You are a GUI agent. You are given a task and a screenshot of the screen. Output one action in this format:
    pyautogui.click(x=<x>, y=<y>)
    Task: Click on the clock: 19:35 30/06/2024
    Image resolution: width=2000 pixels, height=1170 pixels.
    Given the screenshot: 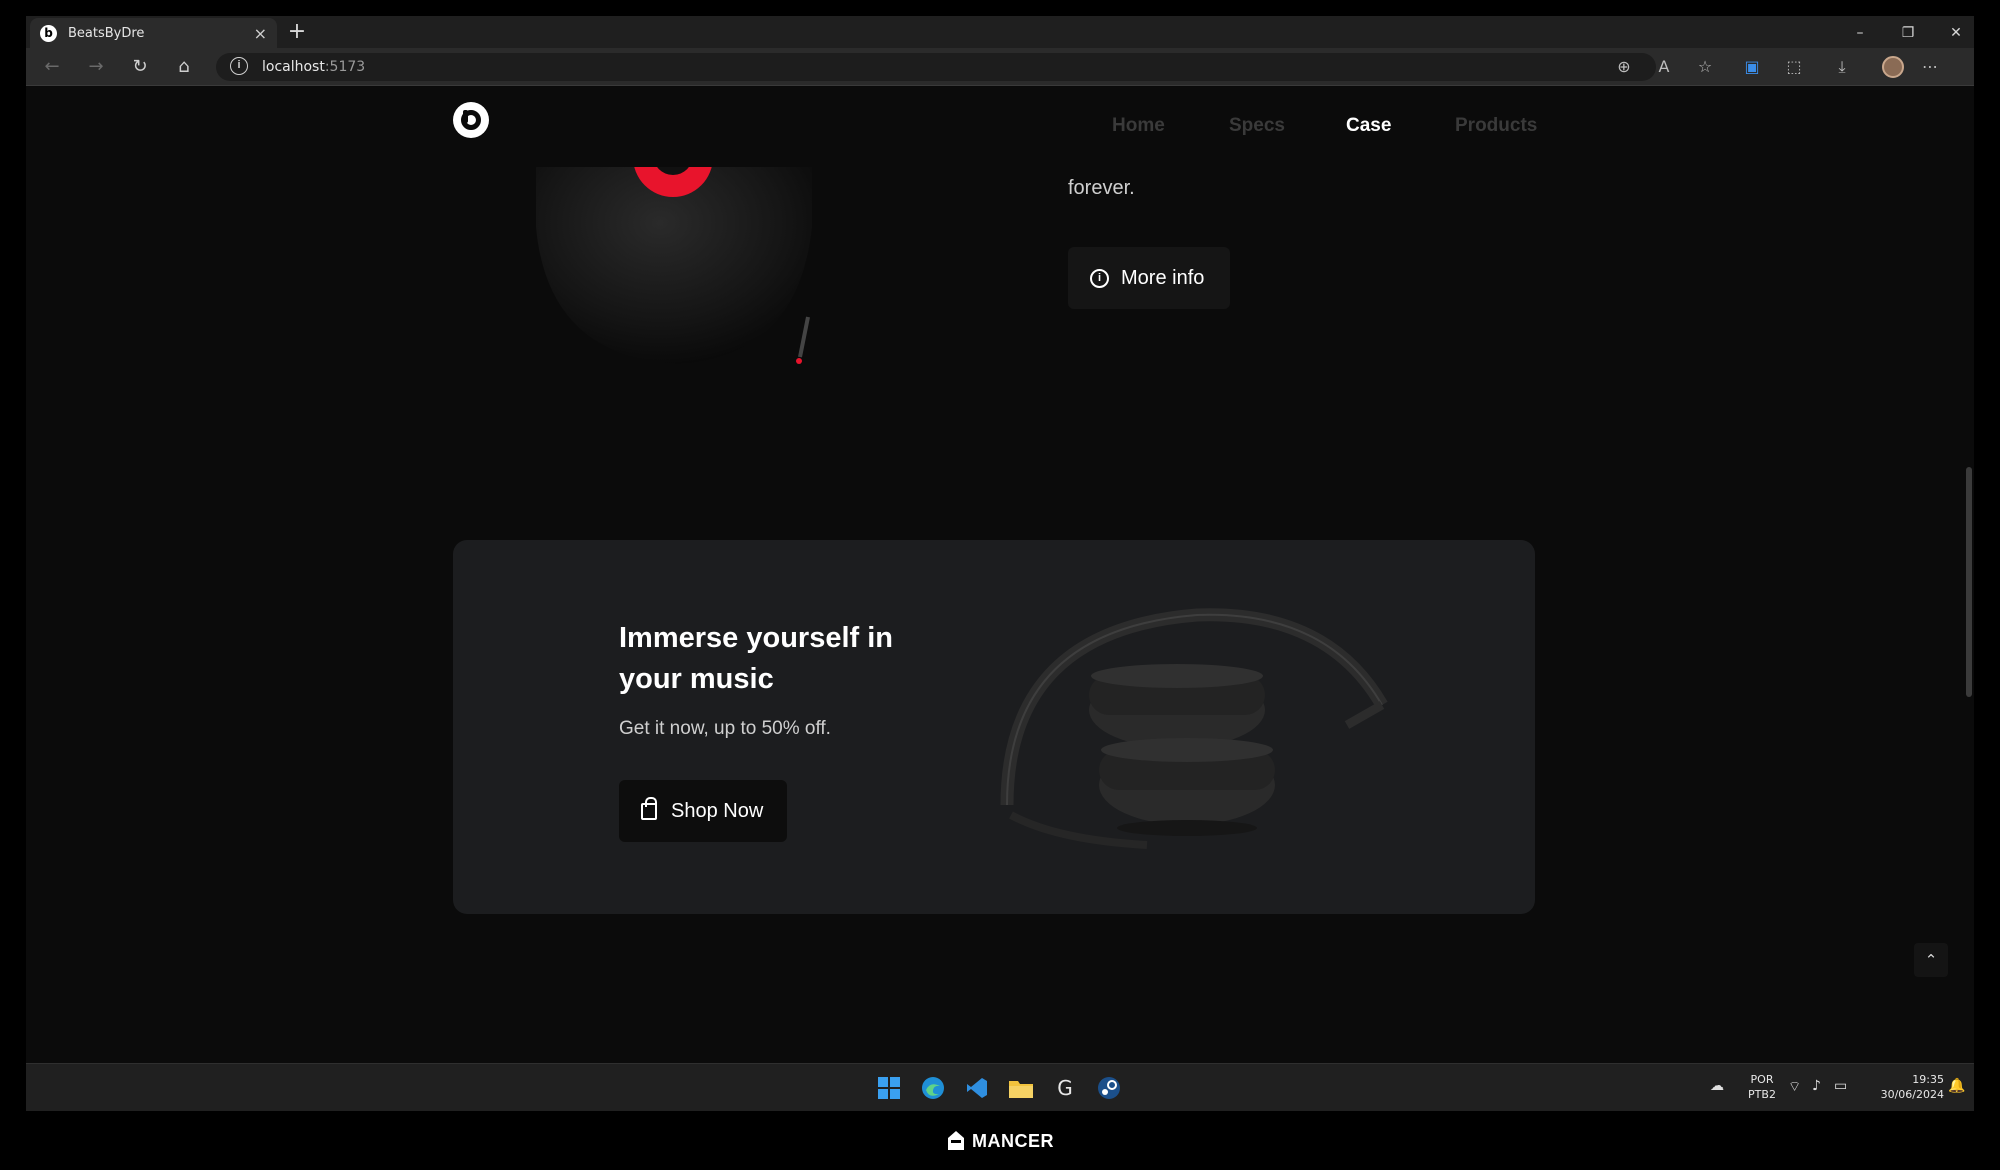 What is the action you would take?
    pyautogui.click(x=1904, y=1087)
    